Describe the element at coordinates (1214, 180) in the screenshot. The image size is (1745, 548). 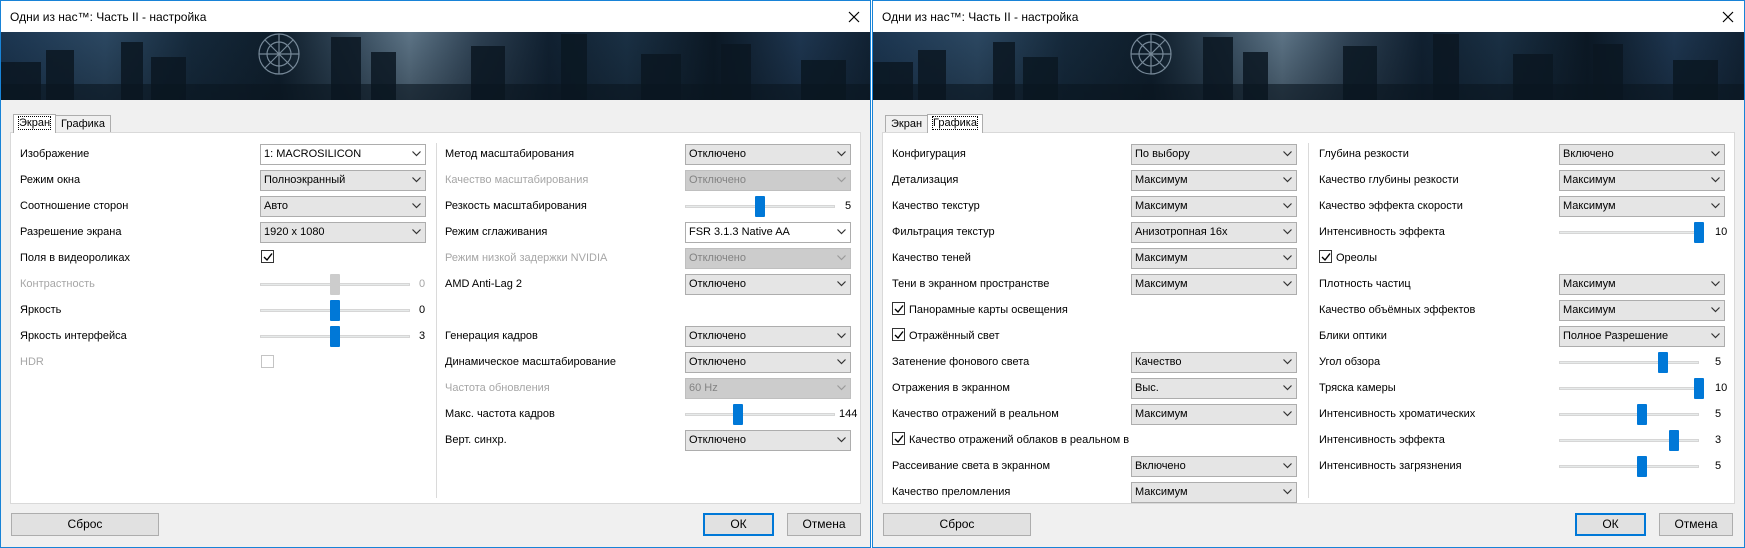
I see `detail-select: Максимум` at that location.